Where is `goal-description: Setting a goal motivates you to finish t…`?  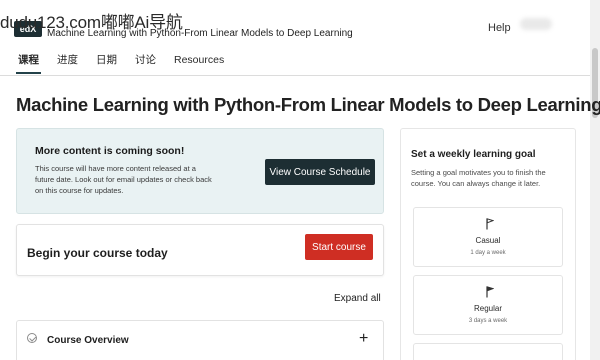 goal-description: Setting a goal motivates you to finish t… is located at coordinates (478, 178).